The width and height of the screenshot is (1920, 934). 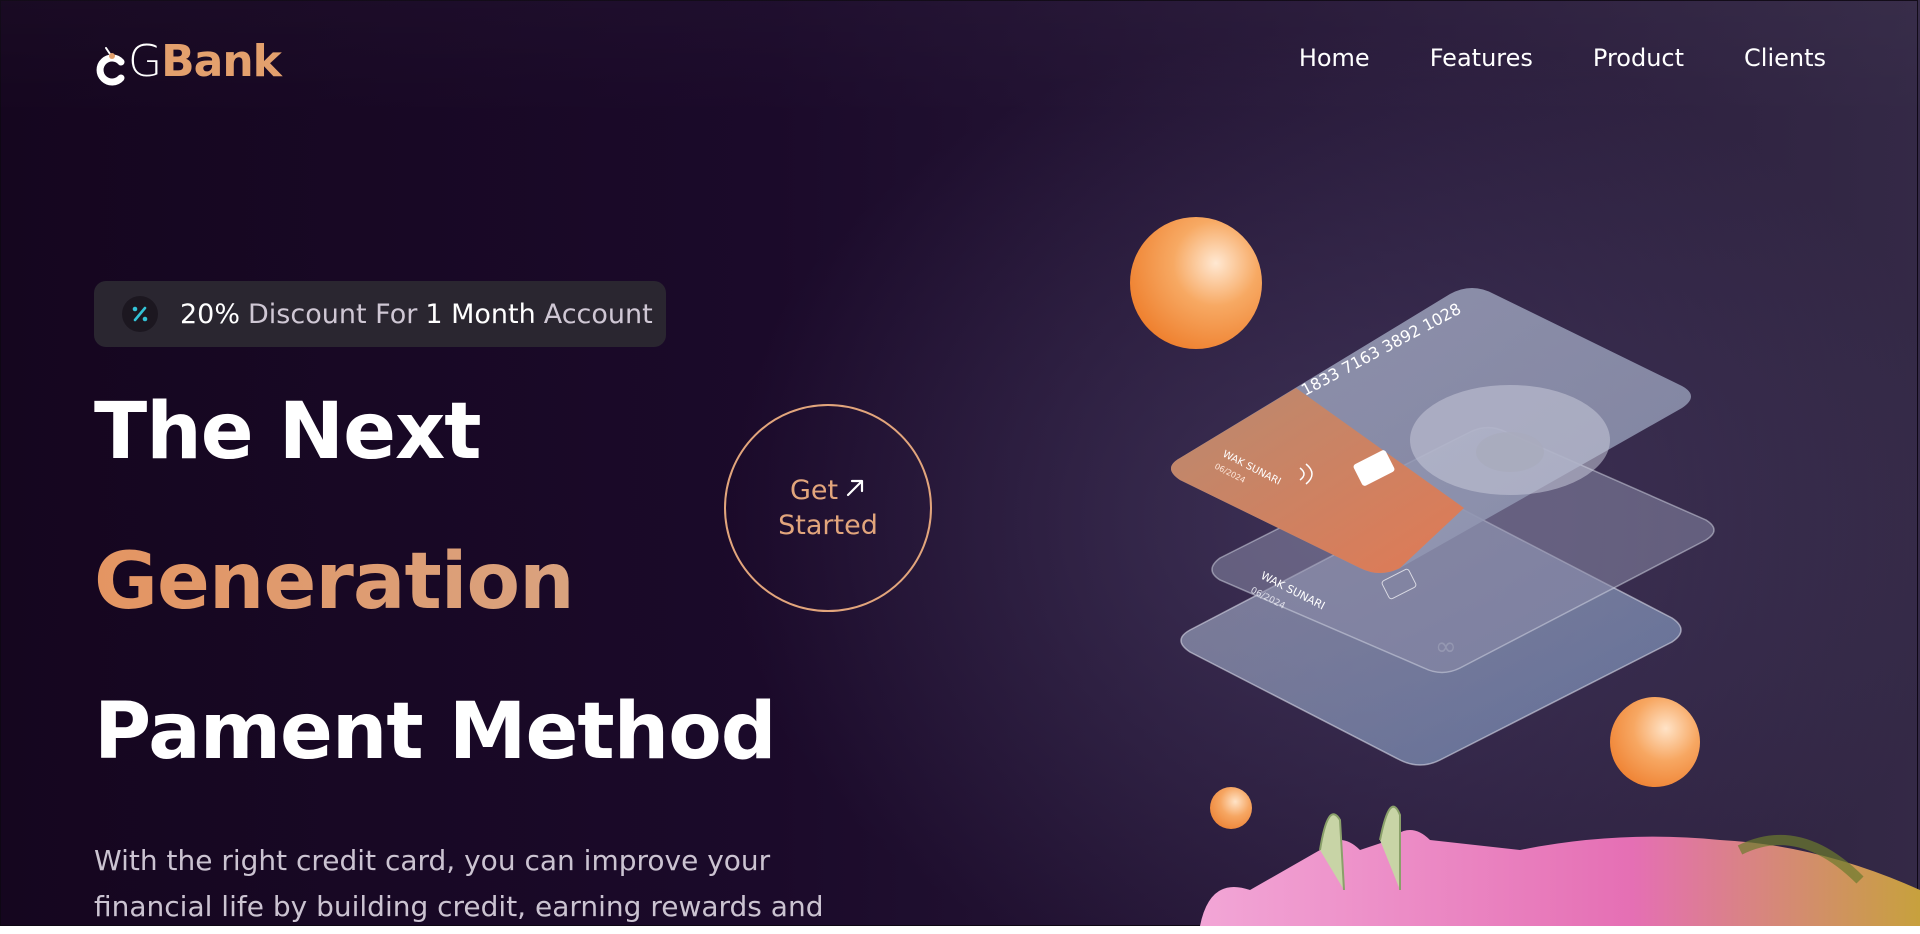 What do you see at coordinates (480, 314) in the screenshot?
I see `badge-duration: 1 Month` at bounding box center [480, 314].